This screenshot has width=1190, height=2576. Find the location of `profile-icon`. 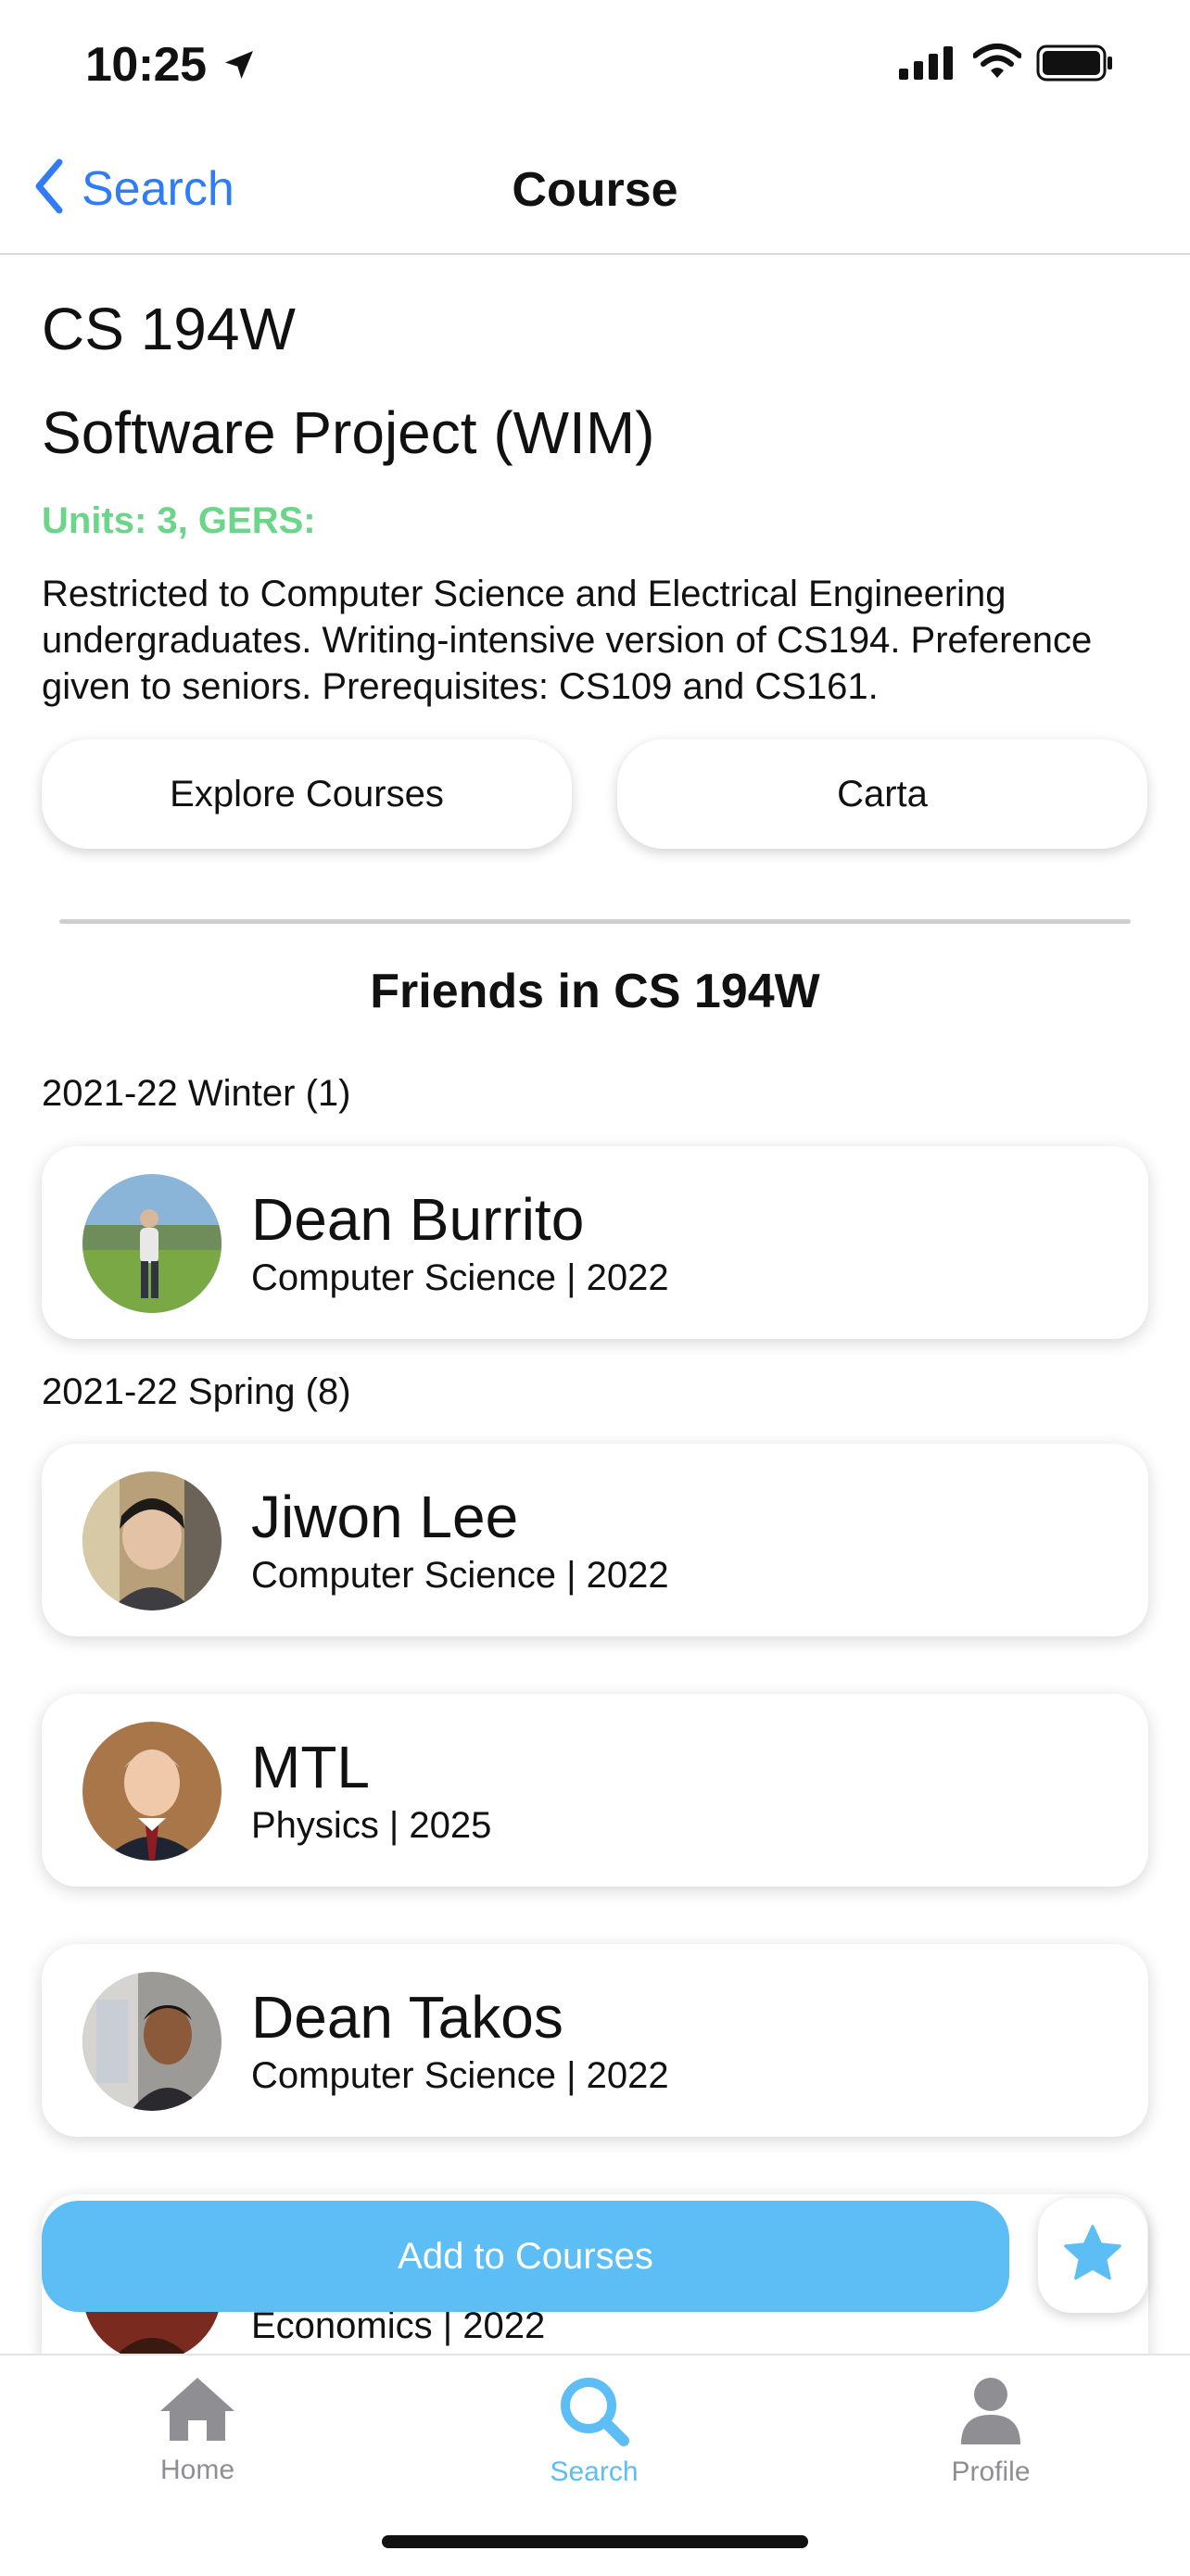

profile-icon is located at coordinates (991, 2414).